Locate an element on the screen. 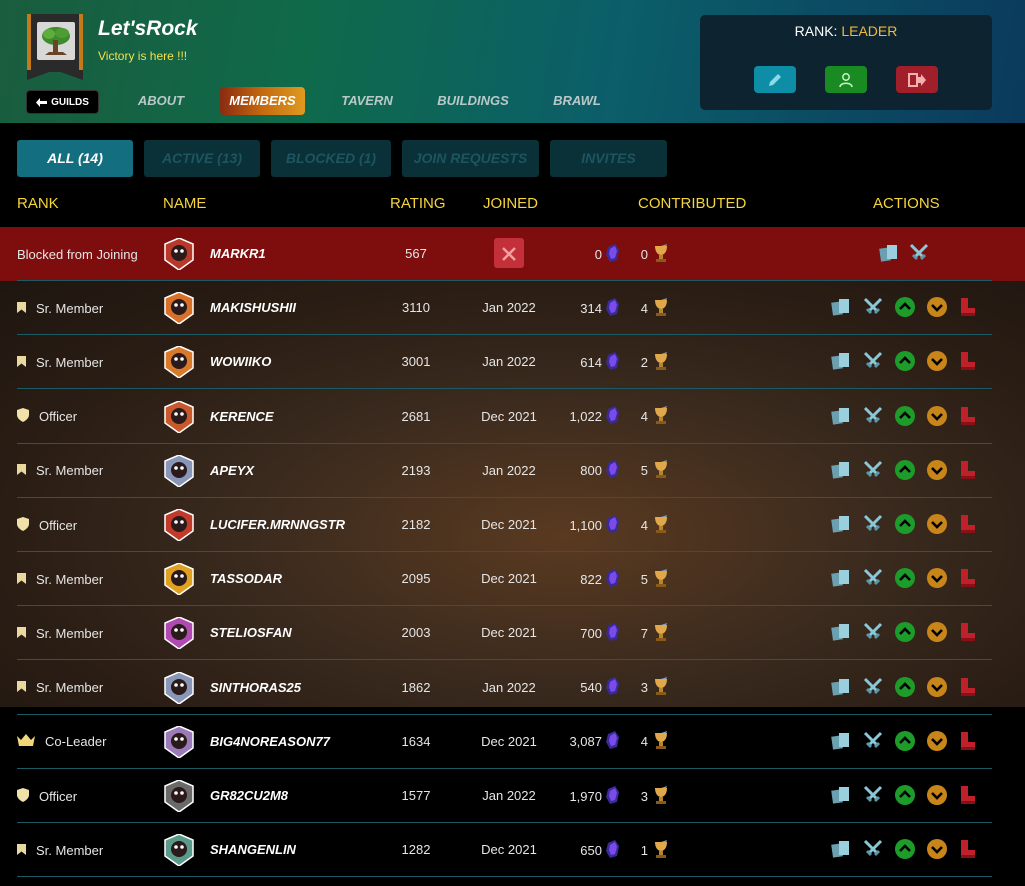 This screenshot has height=886, width=1025. back-to-guilds-button: GUILDS is located at coordinates (62, 102).